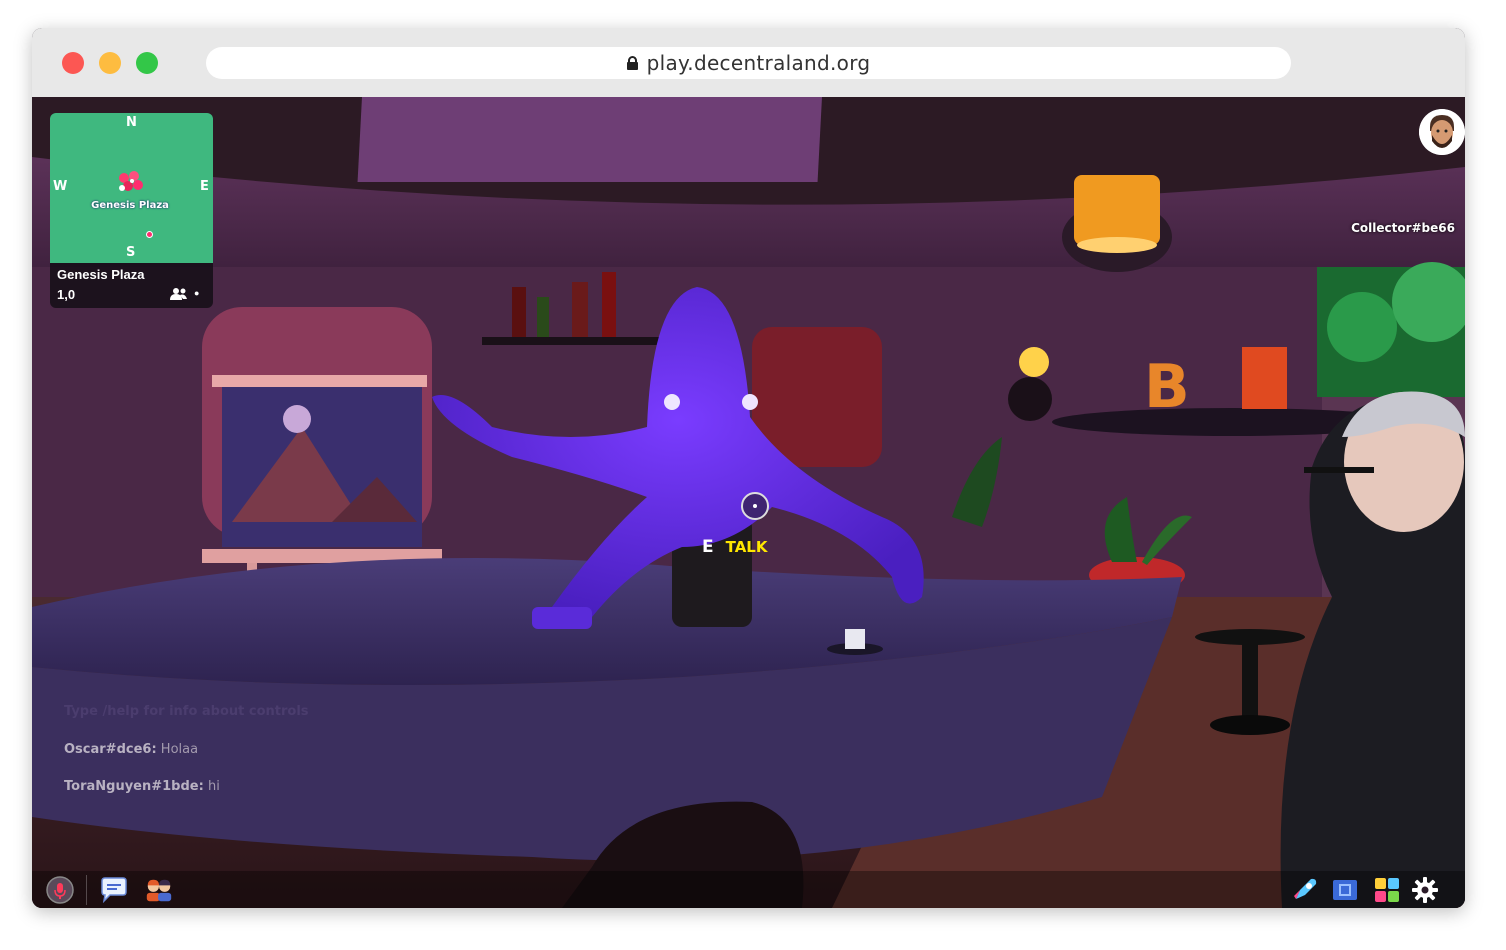  I want to click on microphone-icon, so click(60, 890).